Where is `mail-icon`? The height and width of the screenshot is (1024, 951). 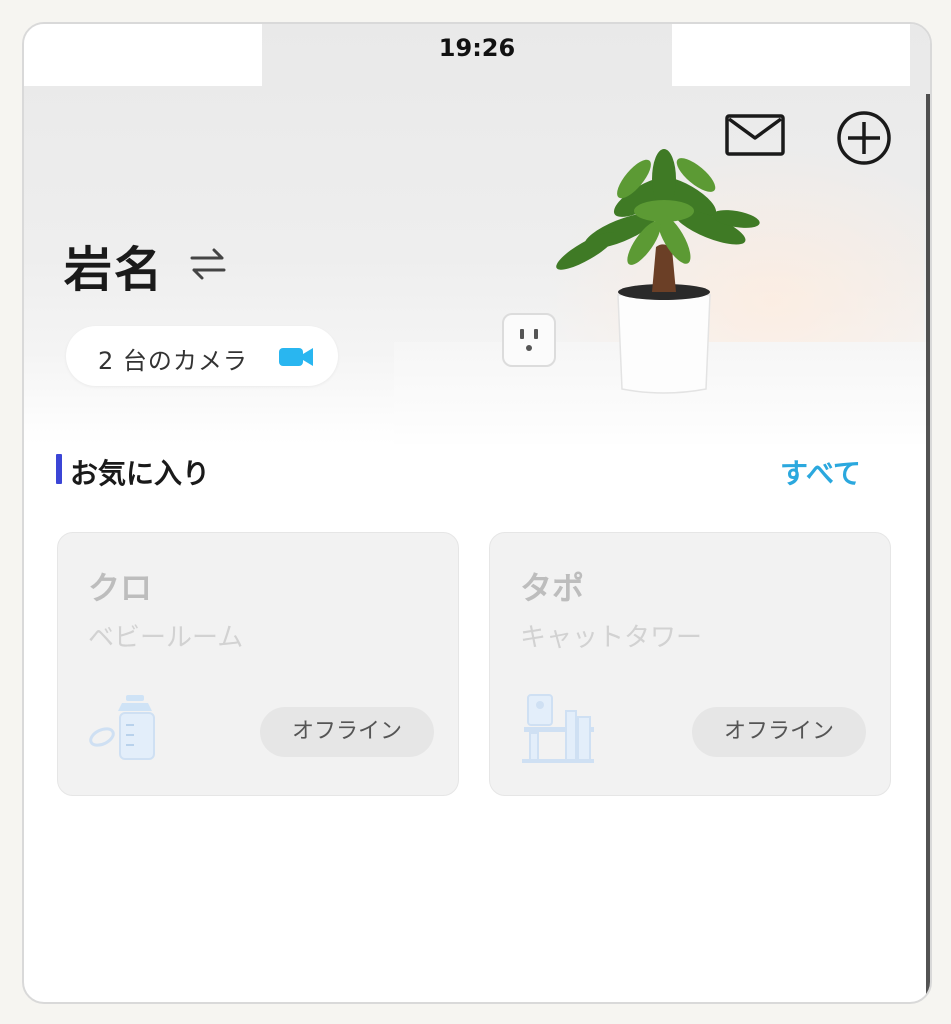
mail-icon is located at coordinates (756, 136).